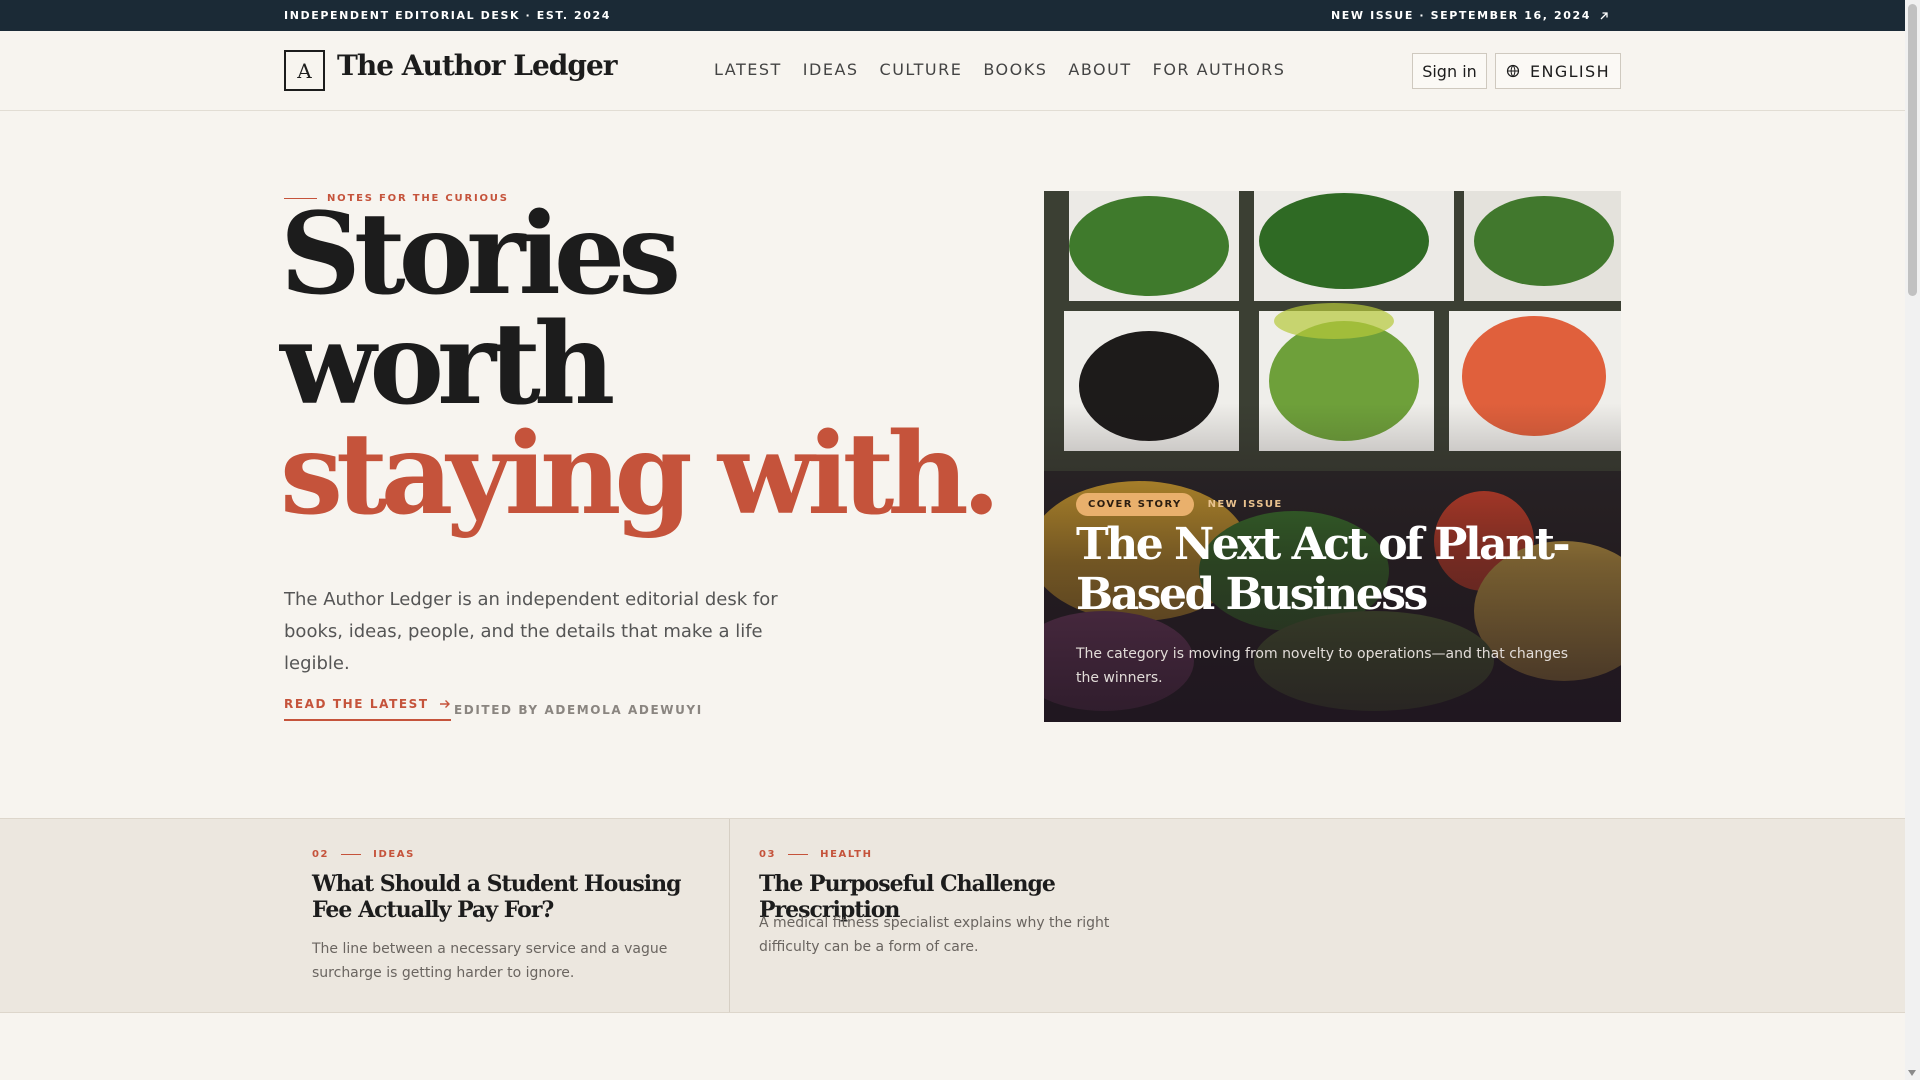 This screenshot has width=1920, height=1080. I want to click on nav-culture: CULTURE, so click(921, 69).